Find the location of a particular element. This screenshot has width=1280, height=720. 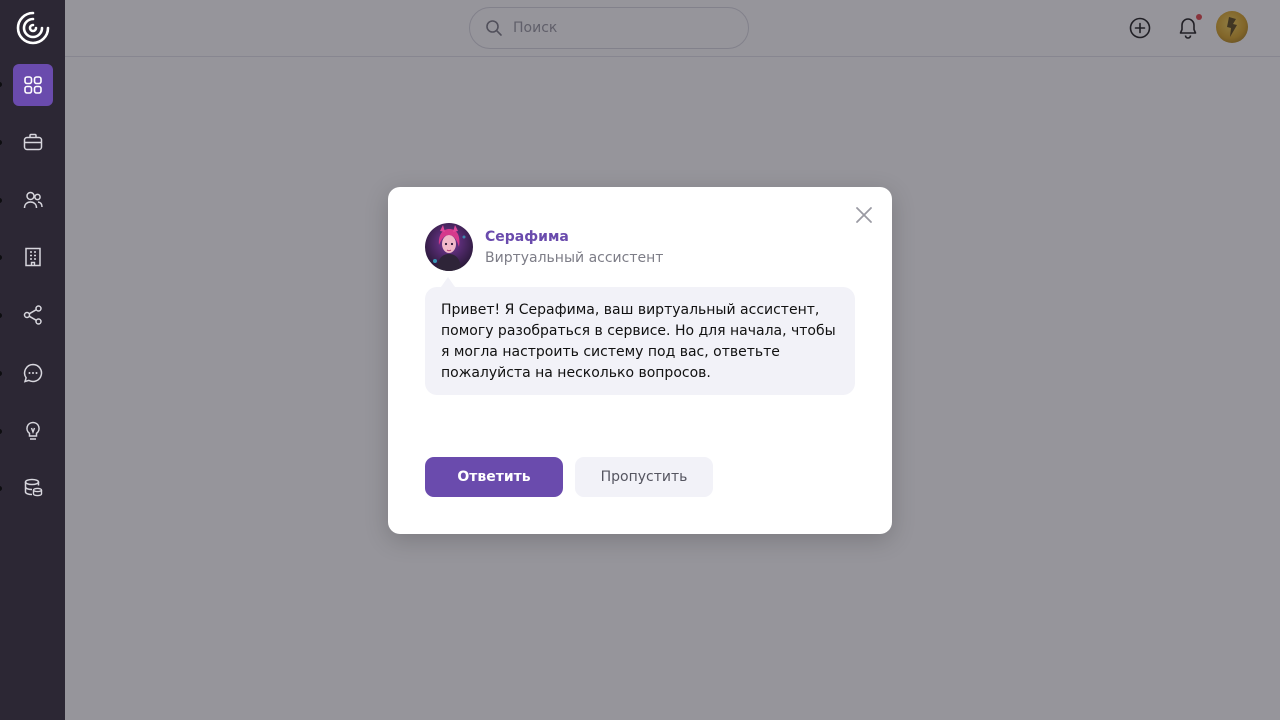

sidebar-item-ideas is located at coordinates (33, 431).